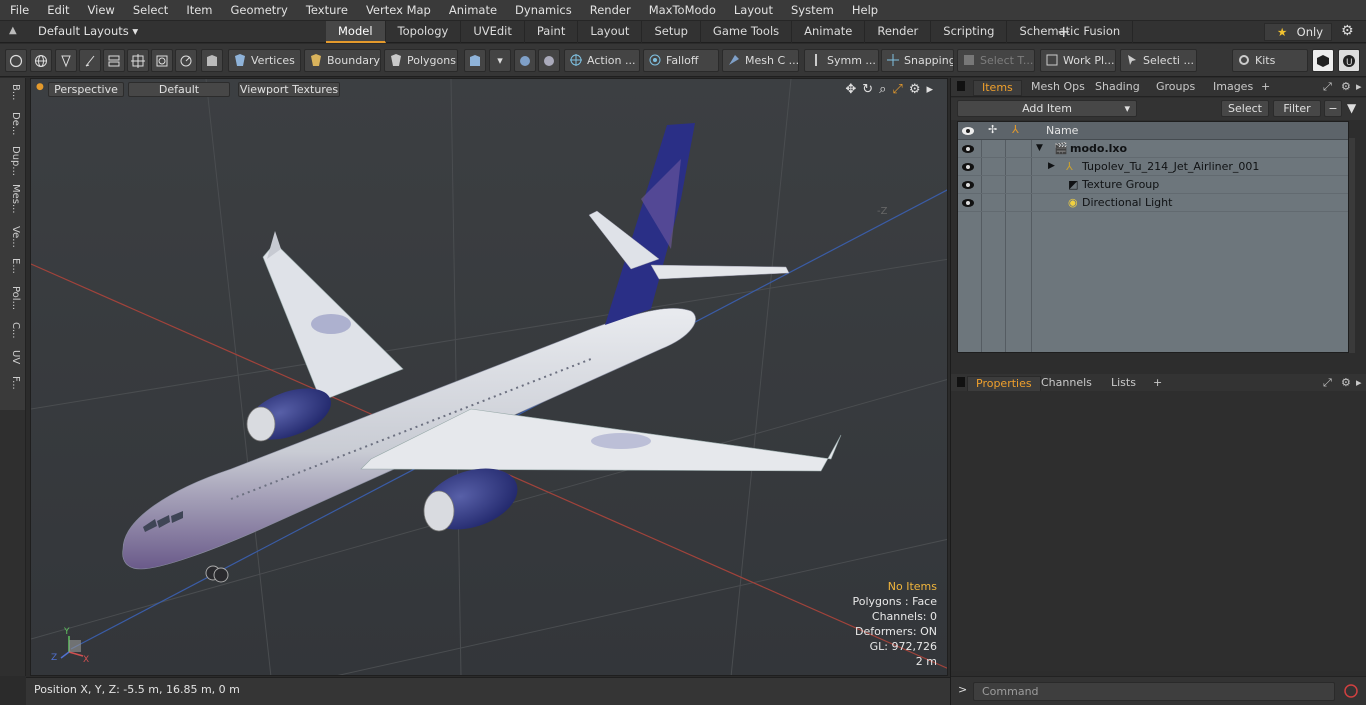 This screenshot has height=705, width=1366. I want to click on list-item-scene: ▼ 🎬 modo.lxo, so click(1153, 149).